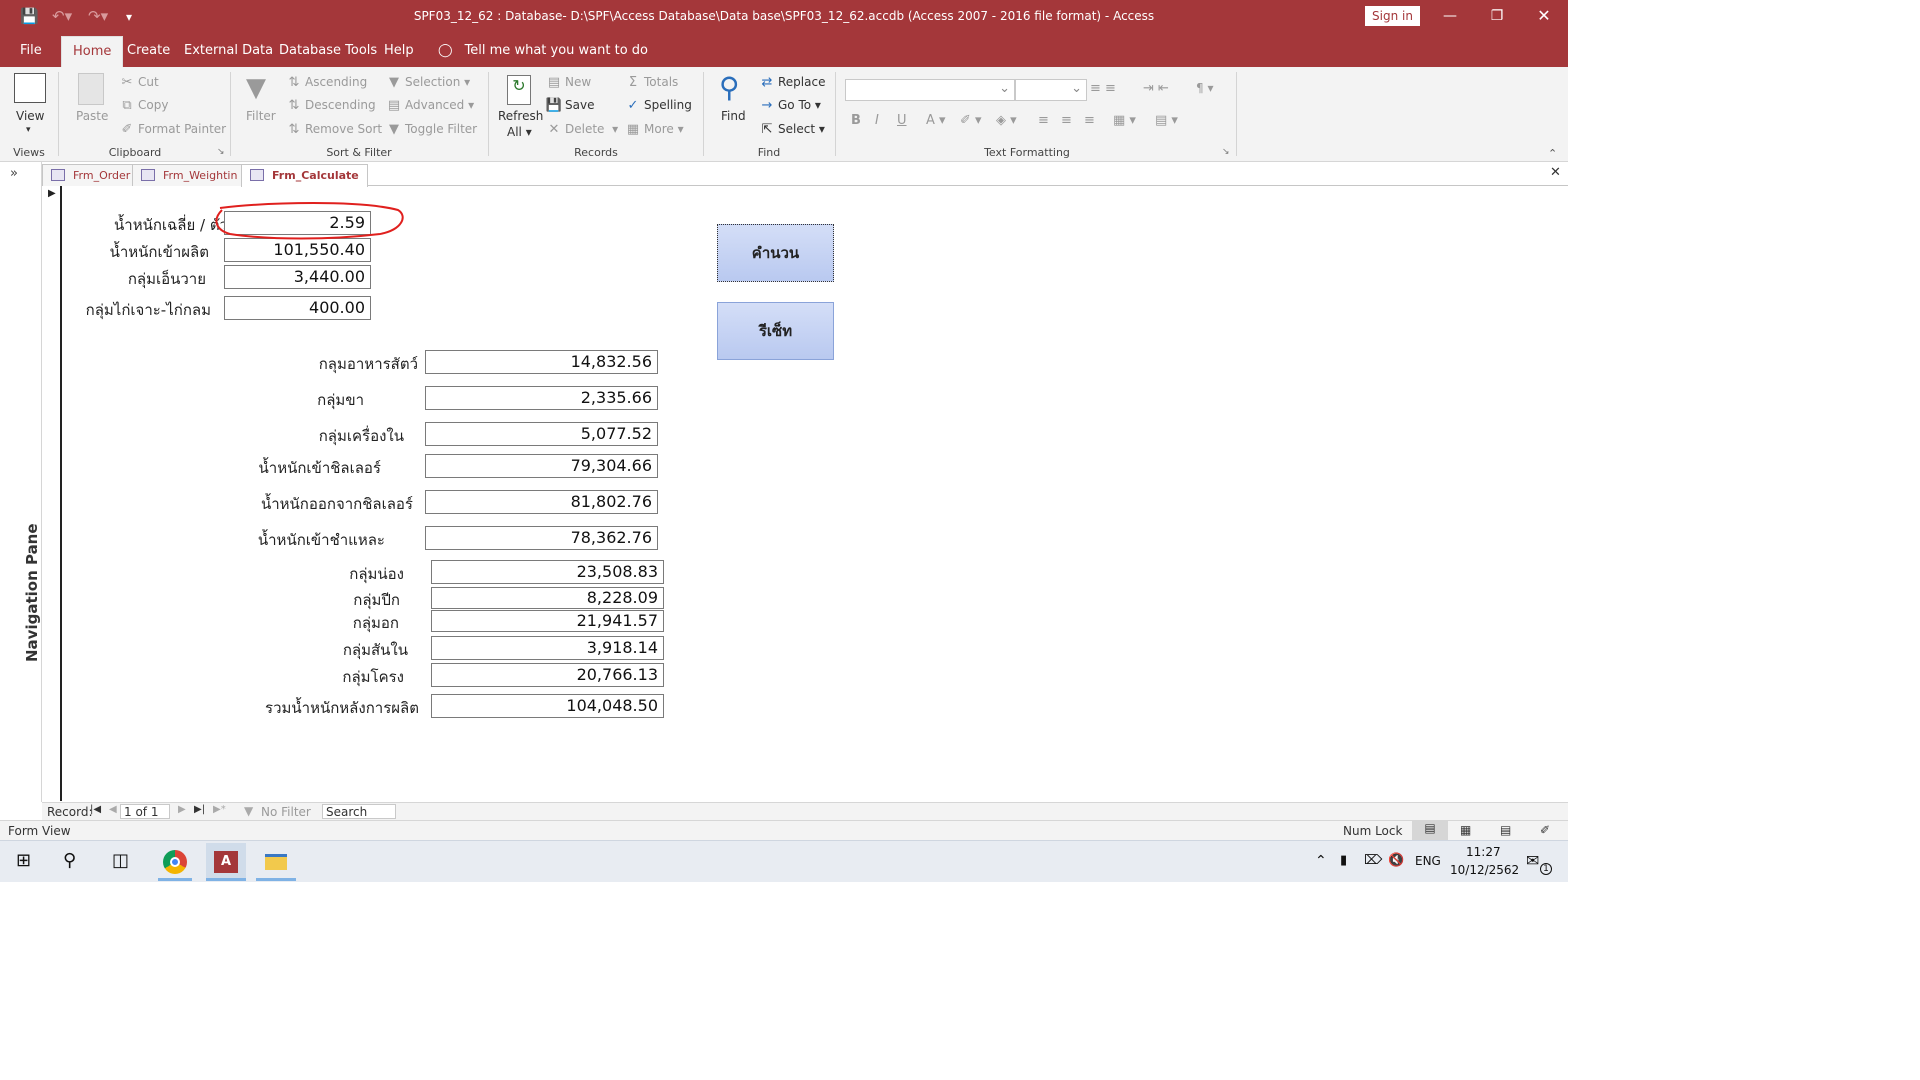 This screenshot has width=1920, height=1080. What do you see at coordinates (519, 90) in the screenshot?
I see `refresh-icon: ↻` at bounding box center [519, 90].